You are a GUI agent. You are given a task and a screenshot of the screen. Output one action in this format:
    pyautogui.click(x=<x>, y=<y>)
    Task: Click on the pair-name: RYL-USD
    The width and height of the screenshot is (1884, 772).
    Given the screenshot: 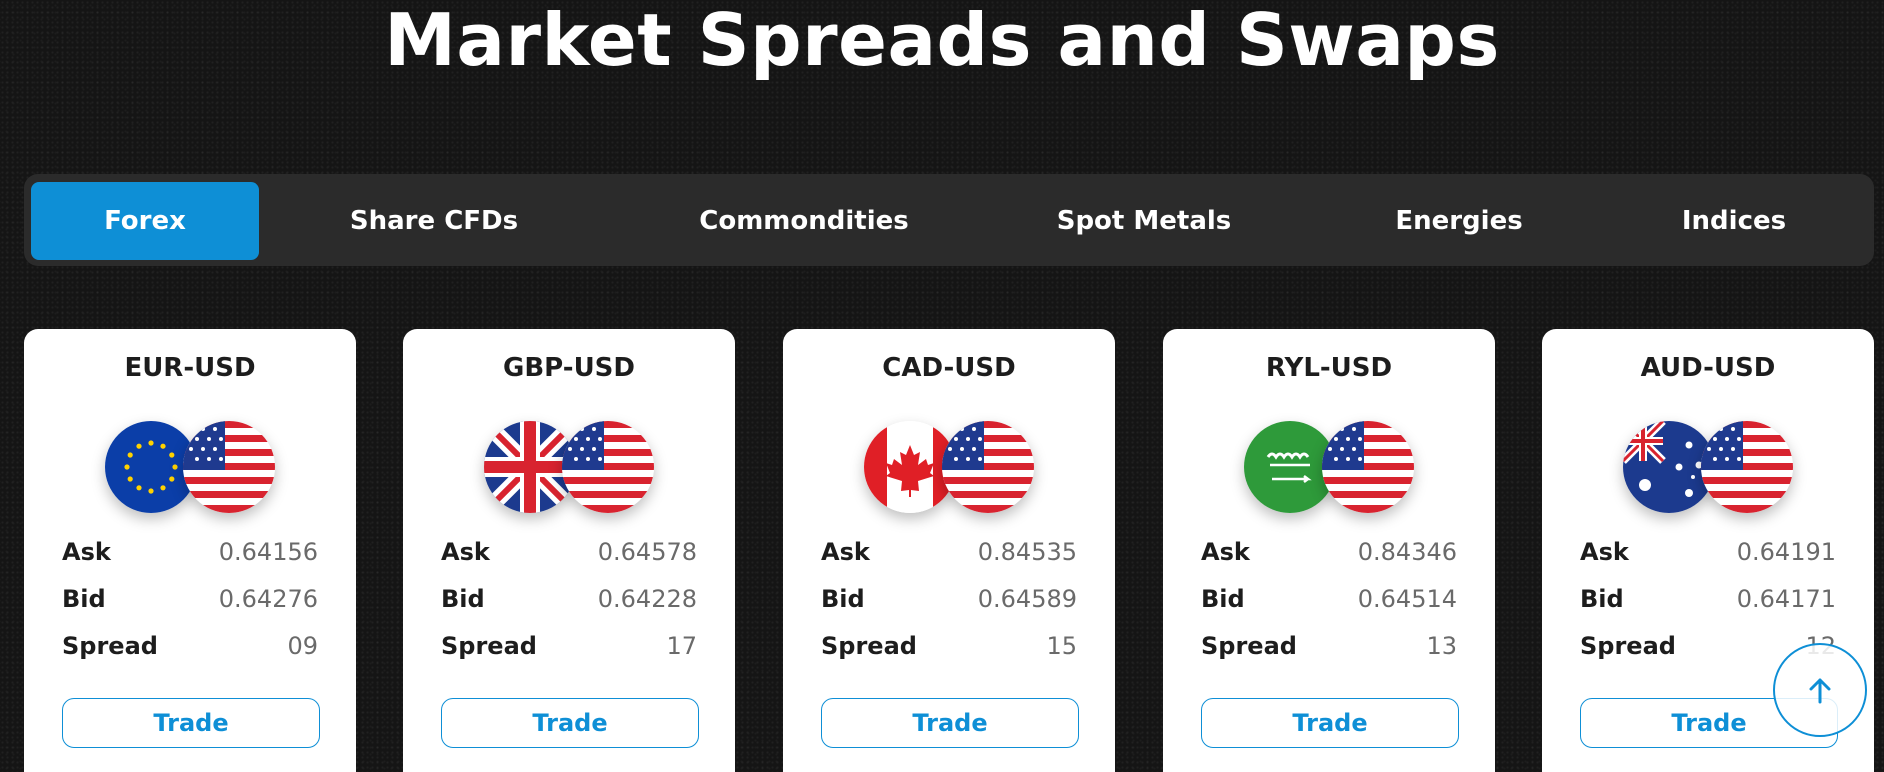 What is the action you would take?
    pyautogui.click(x=1329, y=368)
    